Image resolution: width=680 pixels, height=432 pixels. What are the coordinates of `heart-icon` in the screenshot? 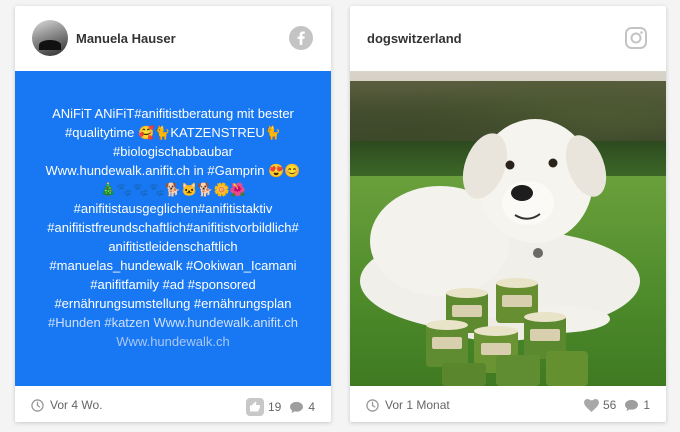 It's located at (591, 405).